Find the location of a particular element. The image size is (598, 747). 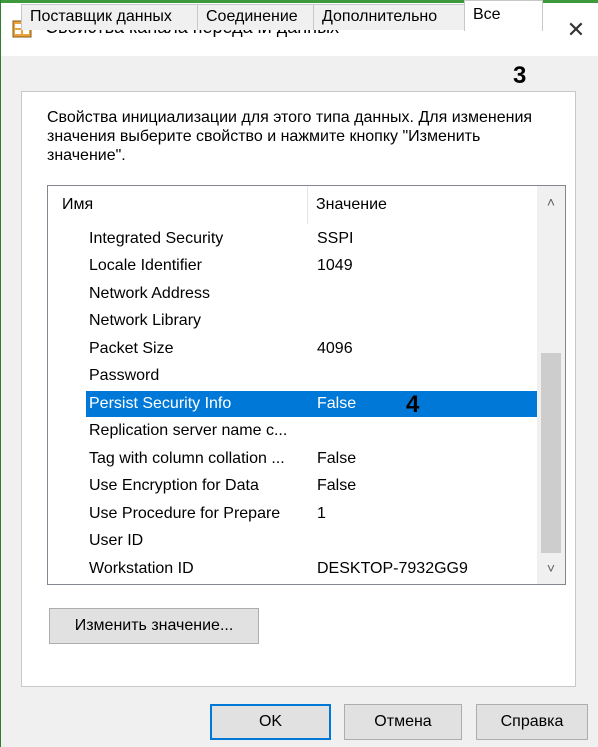

help-button: Справка is located at coordinates (532, 722).